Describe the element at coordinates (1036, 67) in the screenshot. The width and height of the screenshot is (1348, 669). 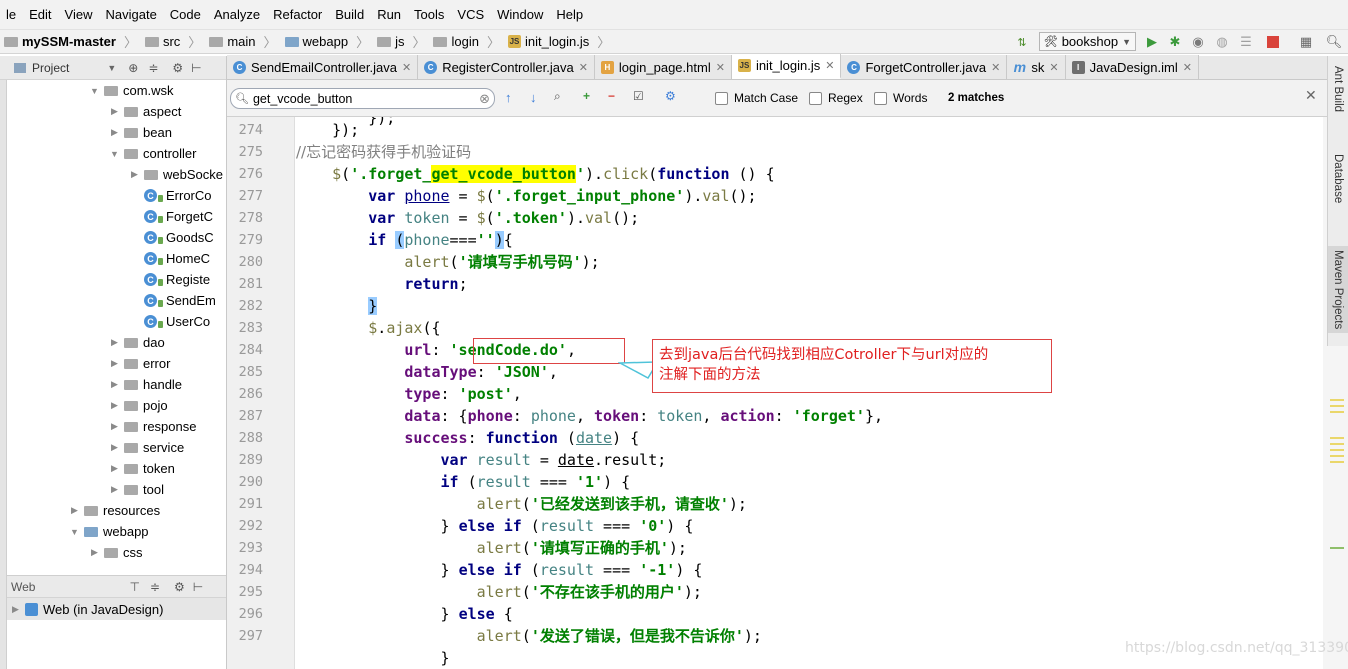
I see `editor-tab: m sk ✕` at that location.